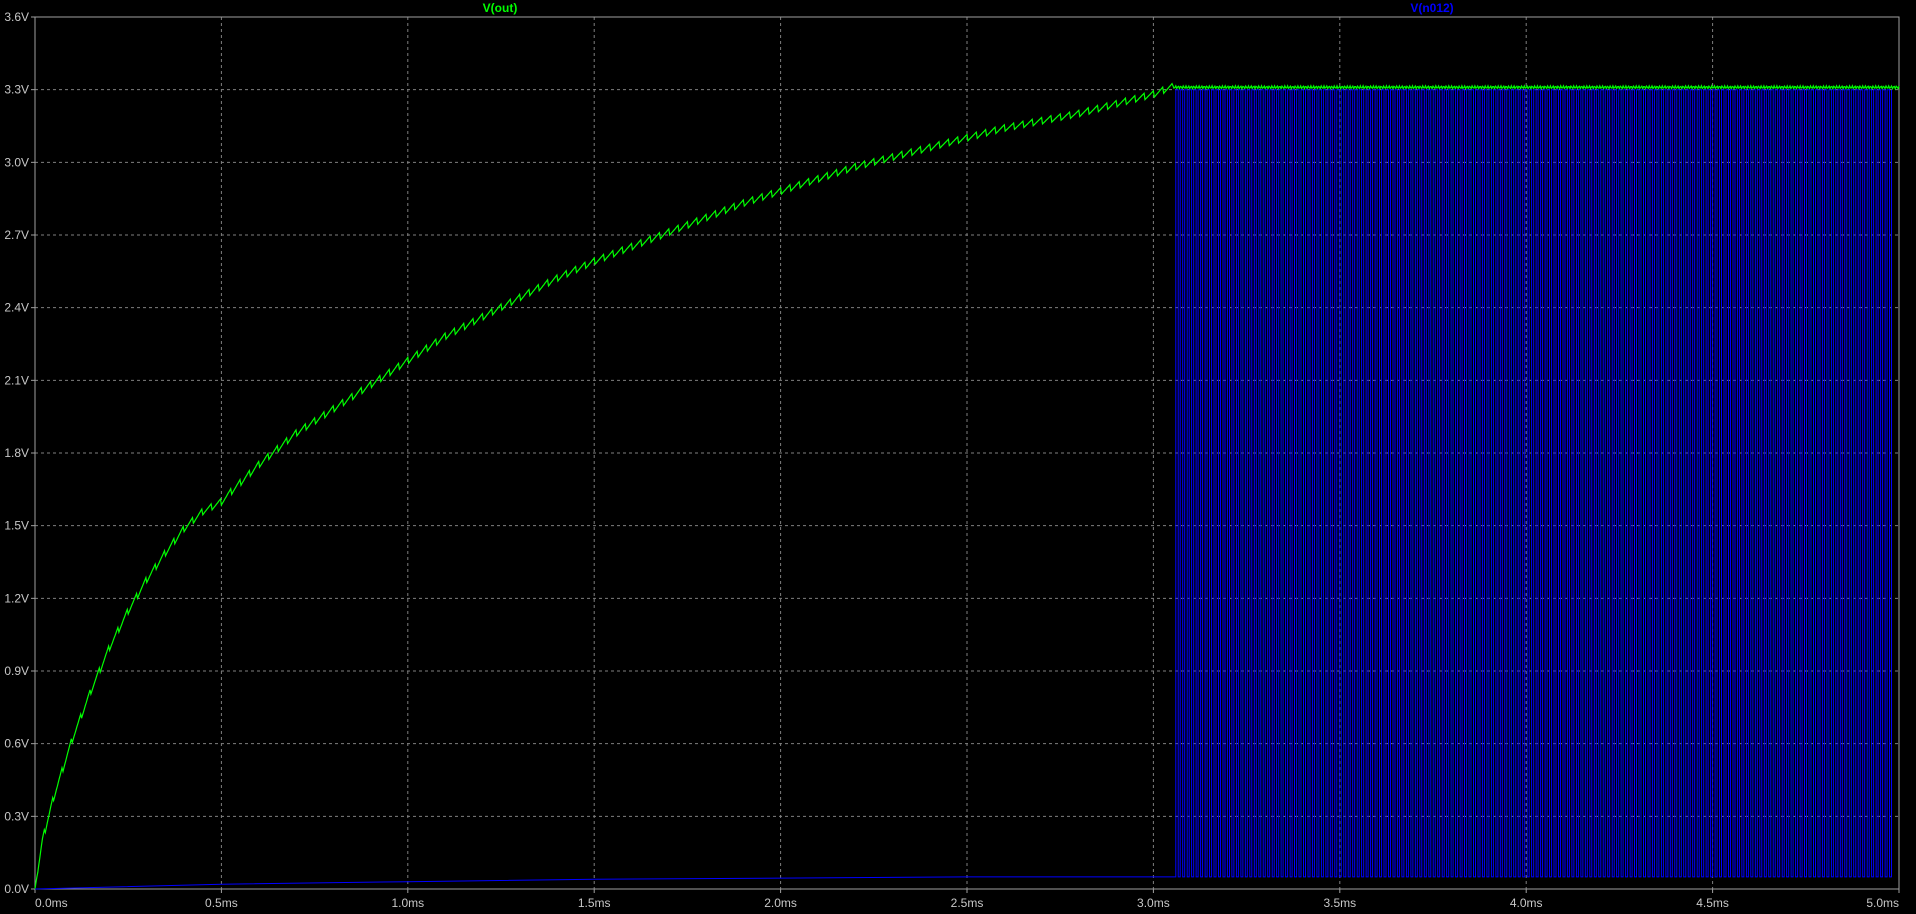  Describe the element at coordinates (16, 17) in the screenshot. I see `y-tick-label: 3.6V` at that location.